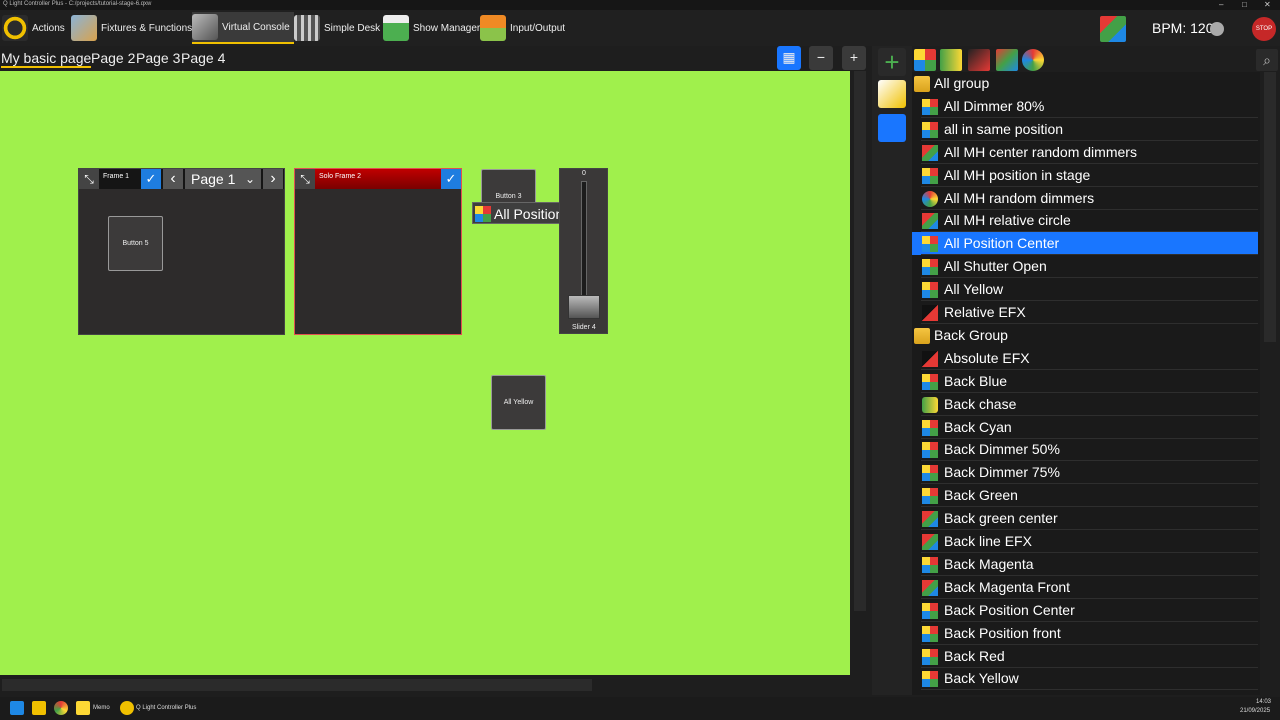 The height and width of the screenshot is (720, 1280). Describe the element at coordinates (166, 708) in the screenshot. I see `taskbar-qlc: Q Light Controller Plus` at that location.